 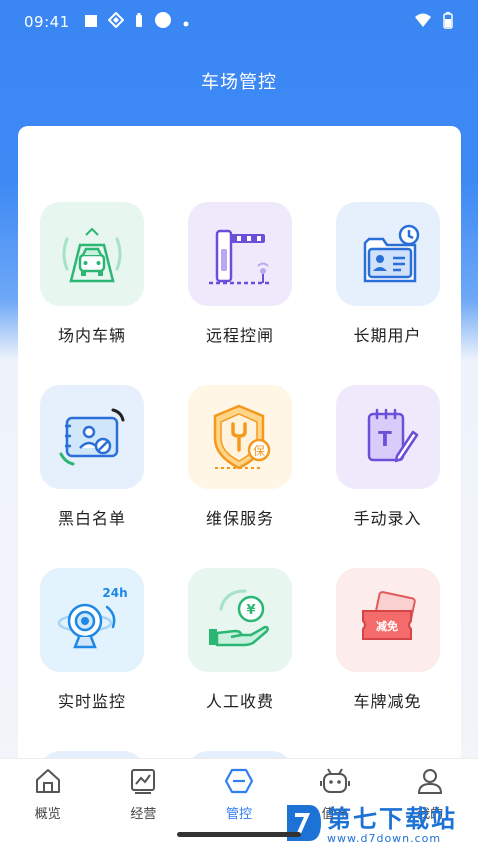 I want to click on grid-item-manual-charge: ¥ 人工收费, so click(x=240, y=659).